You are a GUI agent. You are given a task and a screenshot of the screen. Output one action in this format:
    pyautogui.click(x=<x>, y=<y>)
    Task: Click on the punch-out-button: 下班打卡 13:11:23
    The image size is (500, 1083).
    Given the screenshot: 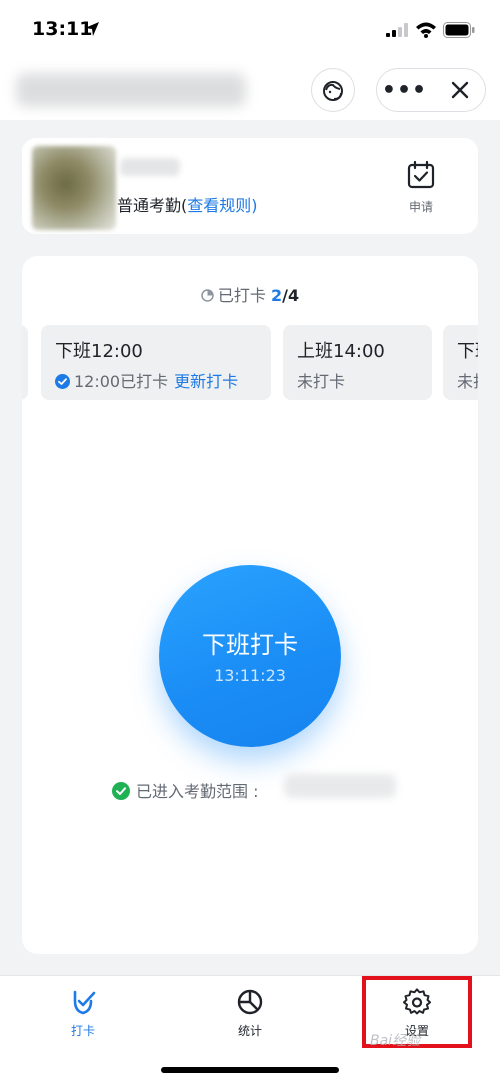 What is the action you would take?
    pyautogui.click(x=250, y=656)
    